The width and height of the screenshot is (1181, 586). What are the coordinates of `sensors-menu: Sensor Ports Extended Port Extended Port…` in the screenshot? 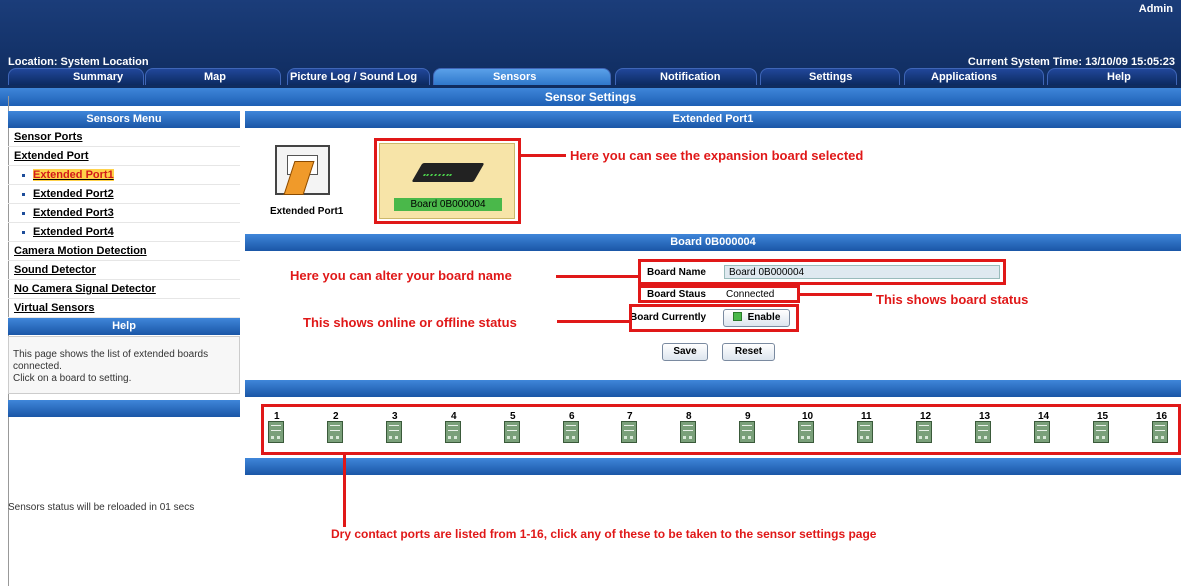 It's located at (124, 223).